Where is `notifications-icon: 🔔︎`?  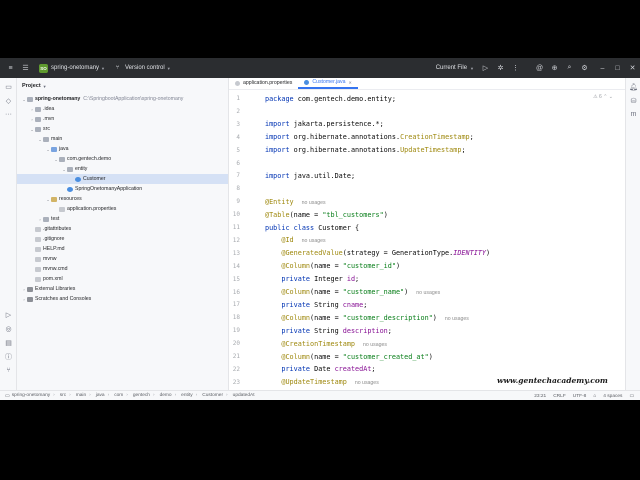
notifications-icon: 🔔︎ is located at coordinates (633, 86).